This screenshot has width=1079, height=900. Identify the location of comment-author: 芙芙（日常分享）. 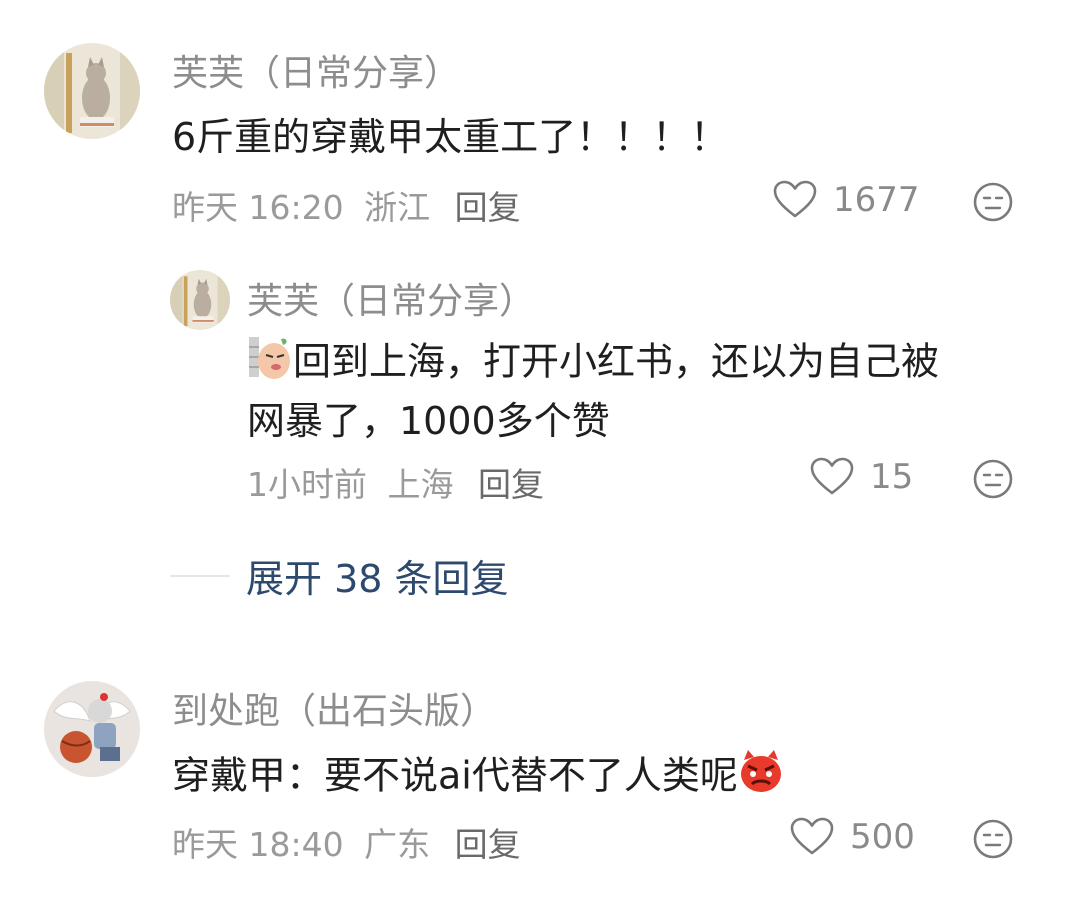
(316, 70).